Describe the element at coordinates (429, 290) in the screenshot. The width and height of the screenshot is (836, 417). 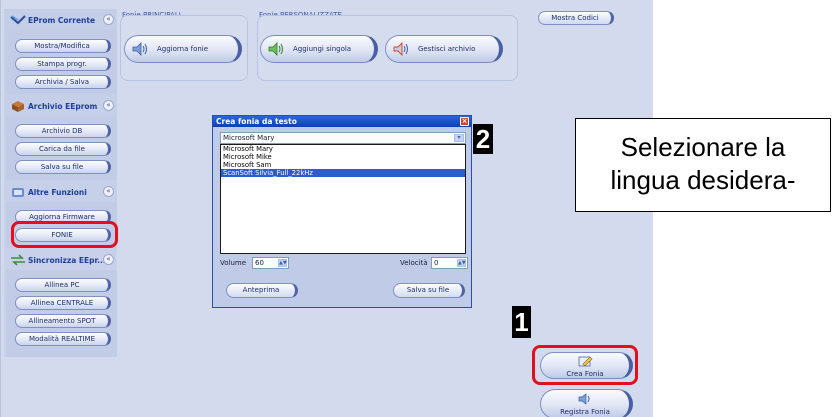
I see `salva-su-file-dialog-button: Salva su file` at that location.